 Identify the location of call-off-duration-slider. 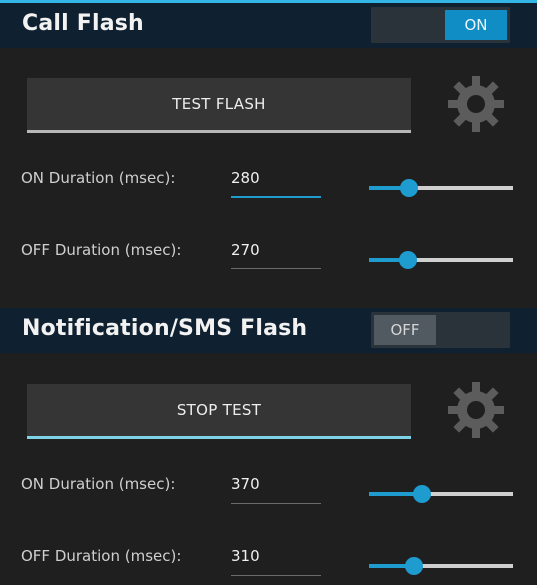
(441, 260).